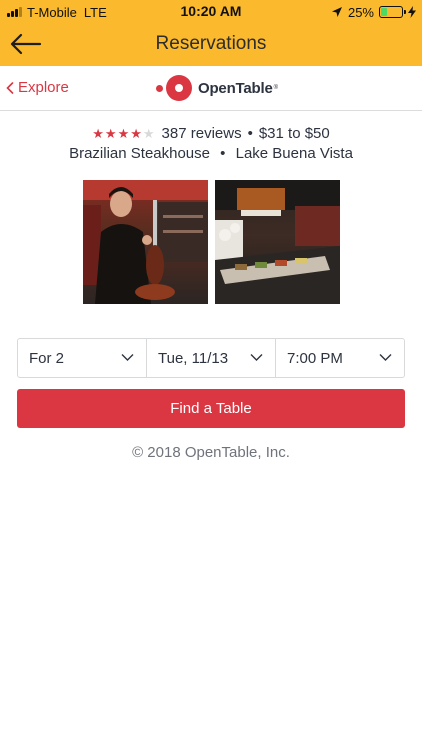  I want to click on restaurant-photo-buffet, so click(277, 242).